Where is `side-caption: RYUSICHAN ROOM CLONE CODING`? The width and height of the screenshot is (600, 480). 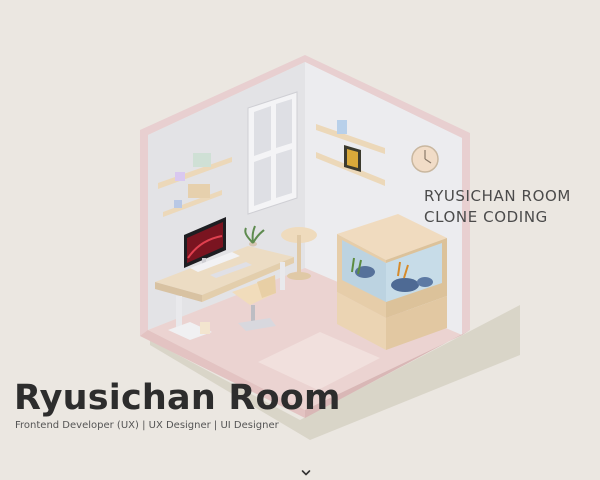 side-caption: RYUSICHAN ROOM CLONE CODING is located at coordinates (497, 207).